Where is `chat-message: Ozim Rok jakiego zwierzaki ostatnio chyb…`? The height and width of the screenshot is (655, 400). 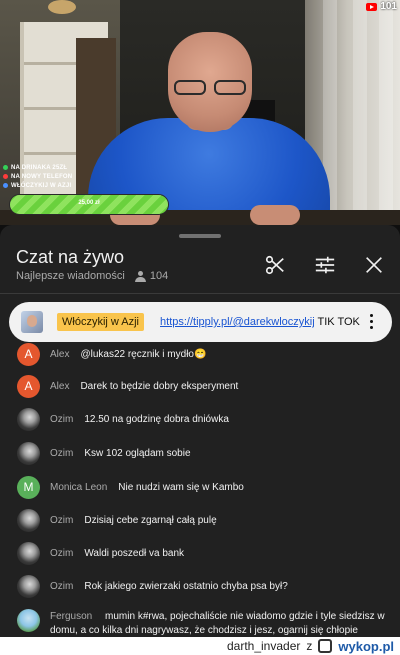 chat-message: Ozim Rok jakiego zwierzaki ostatnio chyb… is located at coordinates (152, 586).